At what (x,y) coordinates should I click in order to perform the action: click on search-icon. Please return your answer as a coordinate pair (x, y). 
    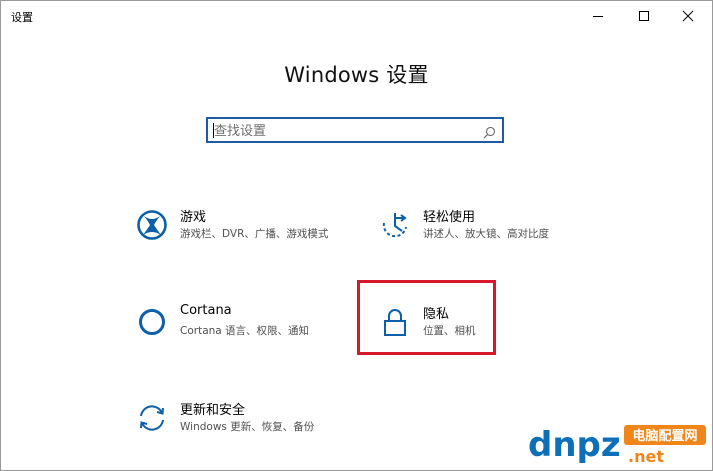
    Looking at the image, I should click on (489, 133).